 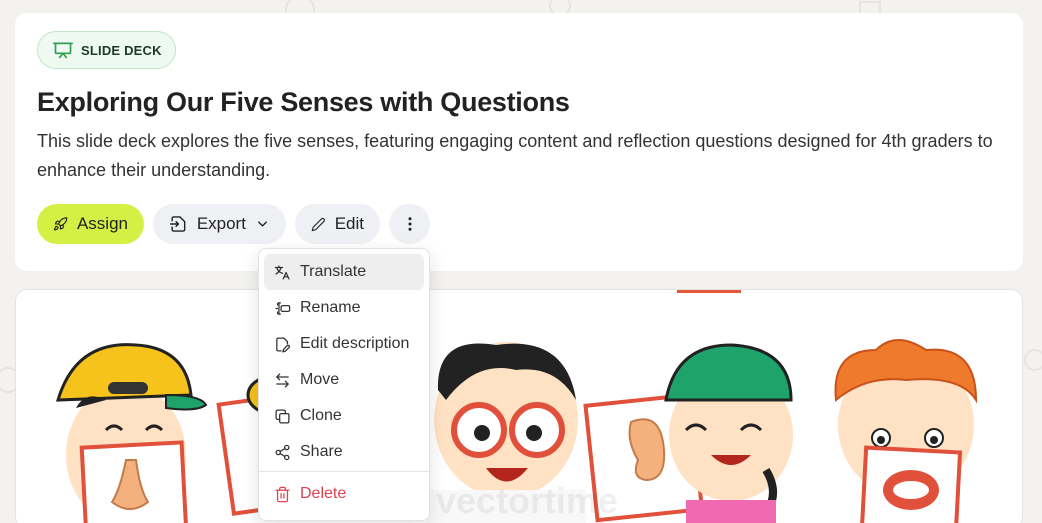 I want to click on menu-divider, so click(x=344, y=471).